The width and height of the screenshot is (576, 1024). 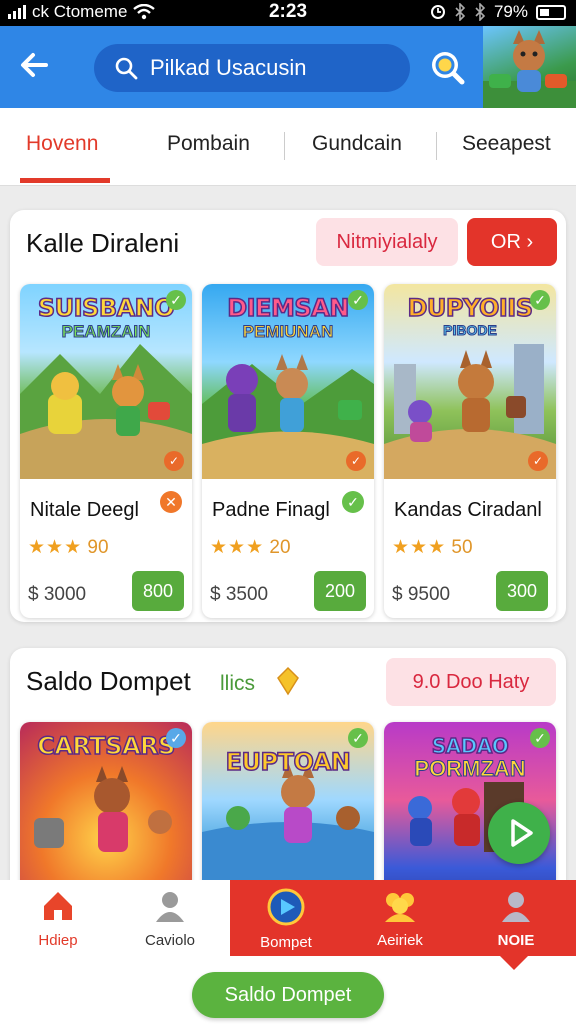 I want to click on rating-value: 20, so click(x=280, y=547).